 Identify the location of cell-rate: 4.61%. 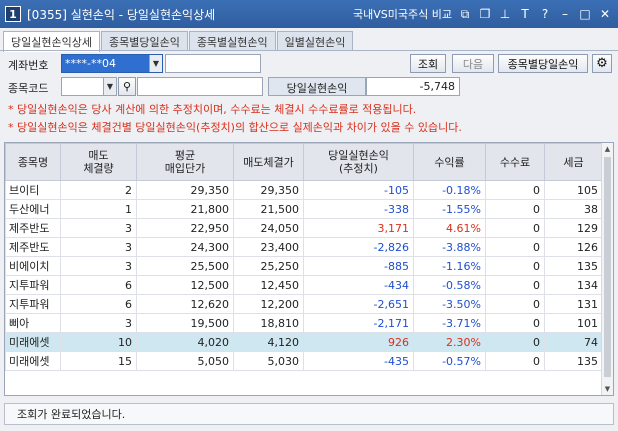
(449, 228).